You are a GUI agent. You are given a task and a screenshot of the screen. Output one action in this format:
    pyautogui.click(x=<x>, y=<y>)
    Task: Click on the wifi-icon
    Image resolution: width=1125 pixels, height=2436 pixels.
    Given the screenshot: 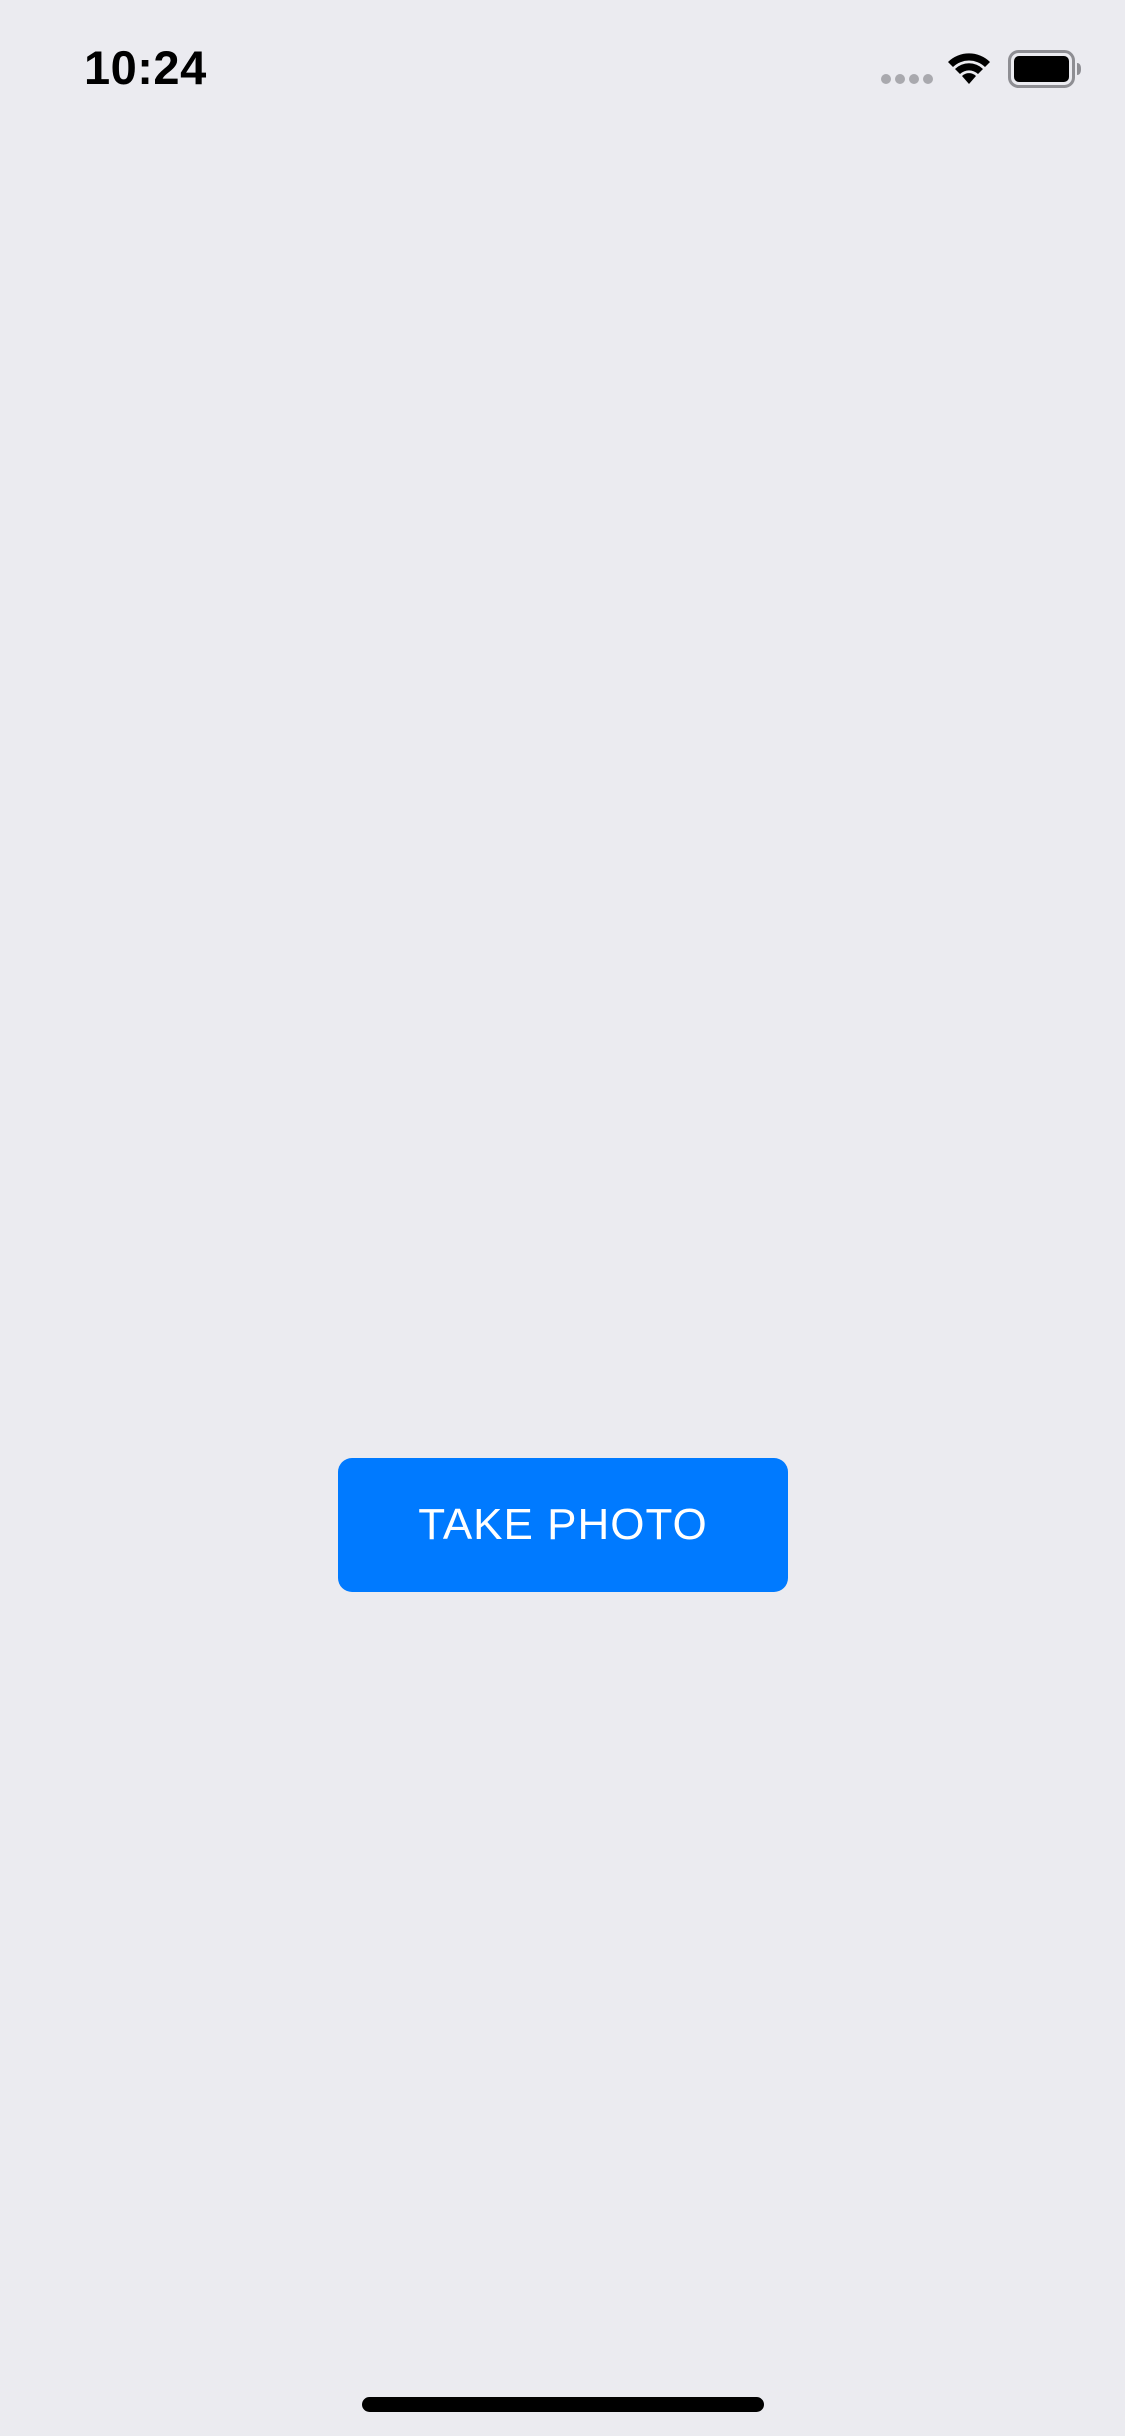 What is the action you would take?
    pyautogui.click(x=969, y=68)
    